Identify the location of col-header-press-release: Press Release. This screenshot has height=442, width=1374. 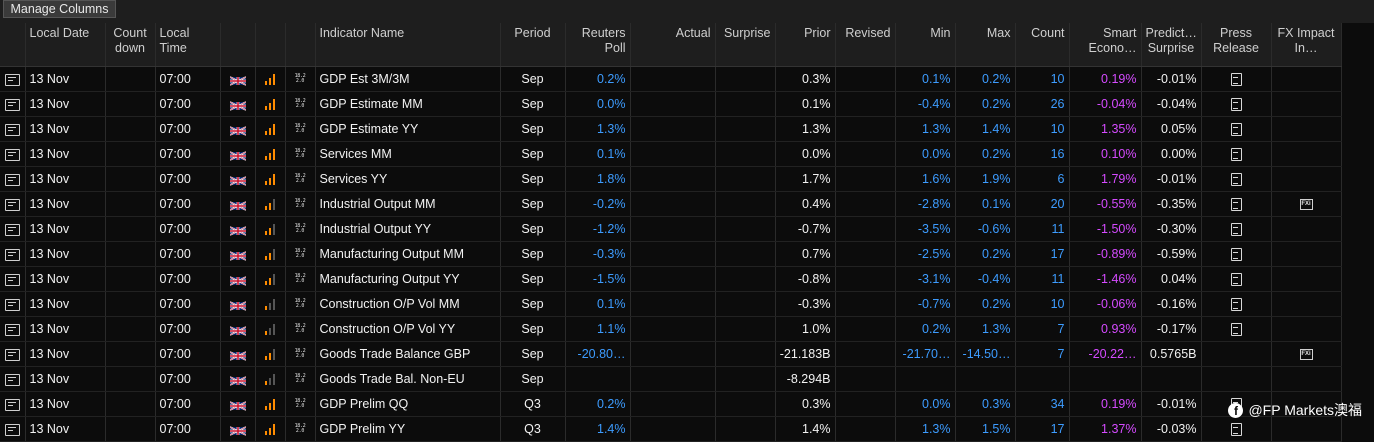
(1236, 45).